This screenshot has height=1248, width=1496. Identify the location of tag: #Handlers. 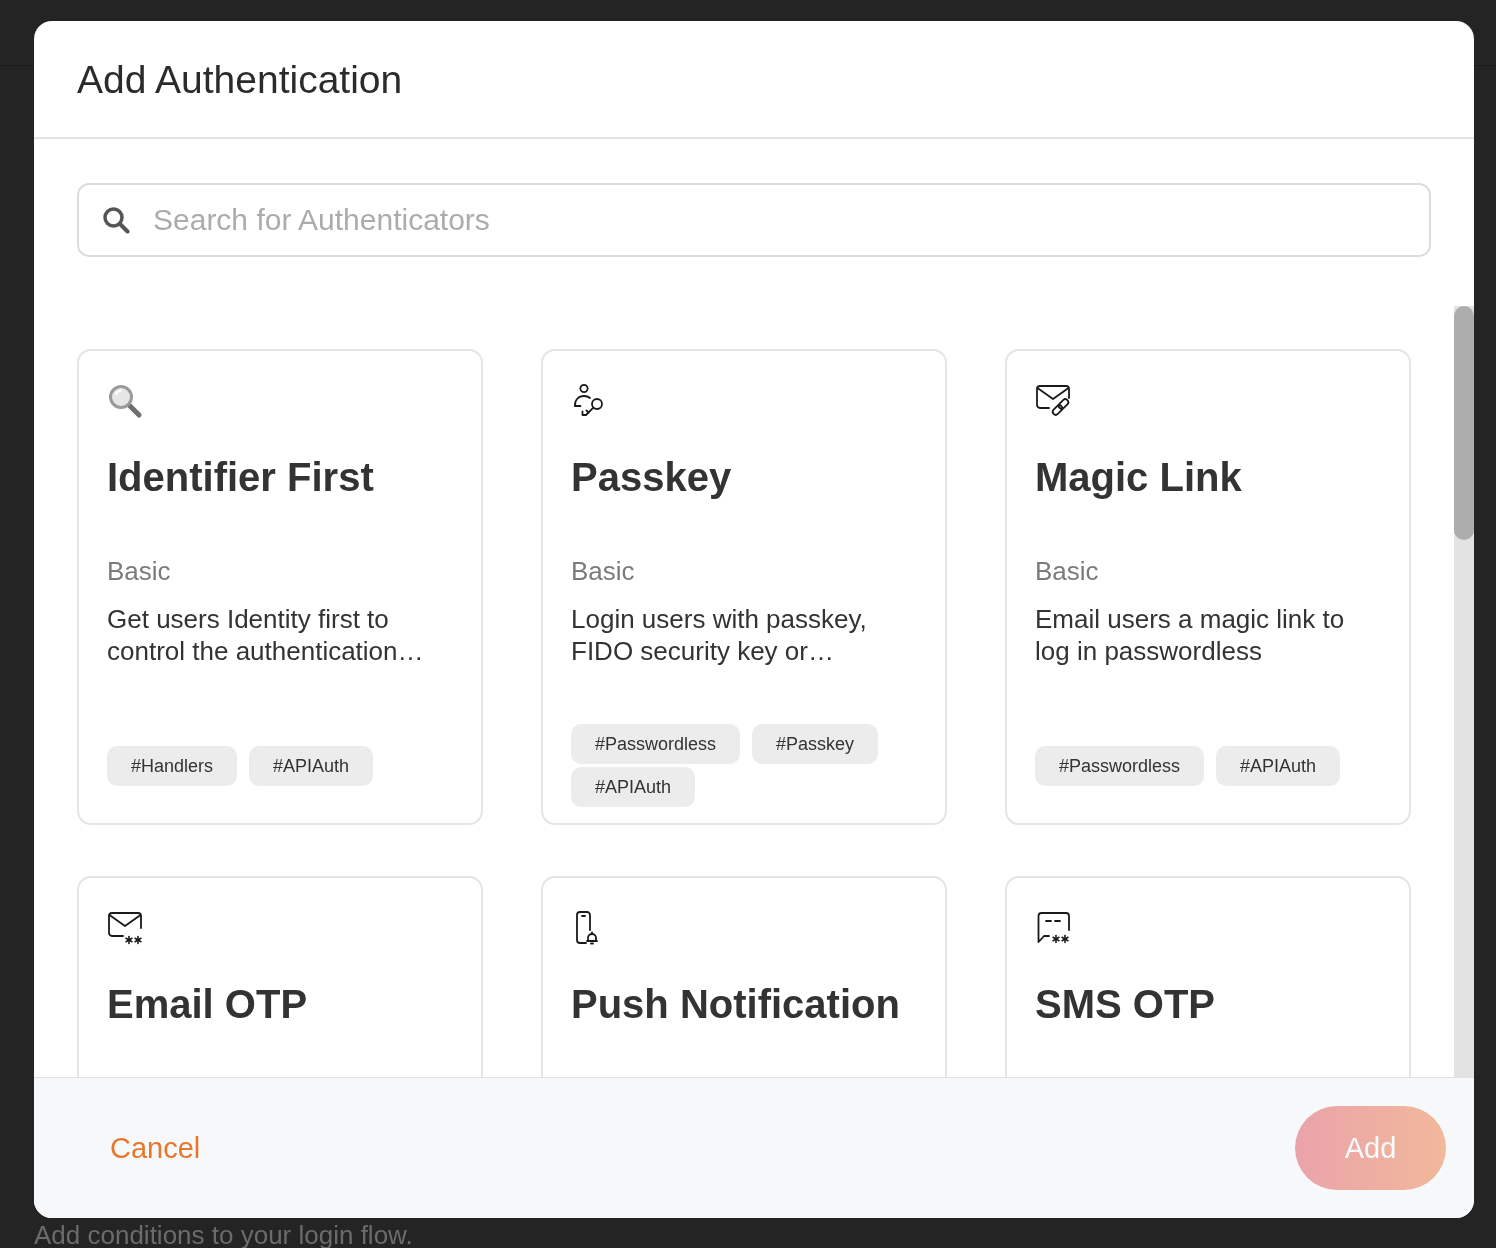
(172, 765).